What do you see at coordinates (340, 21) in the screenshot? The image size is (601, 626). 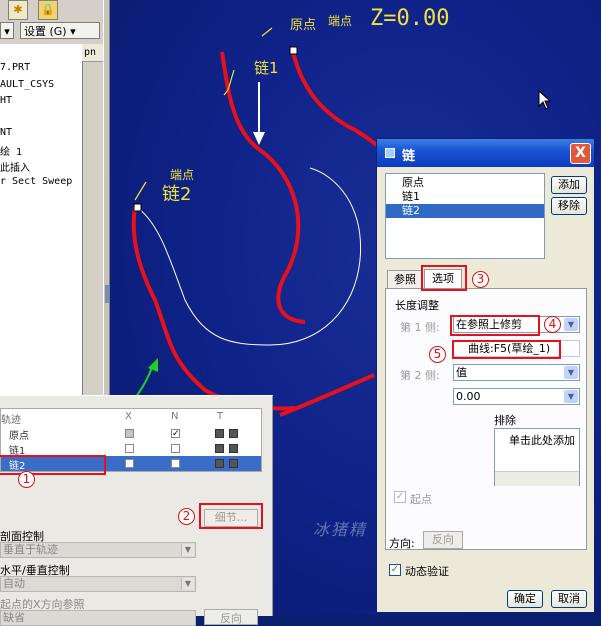 I see `endpoint-label: 端点` at bounding box center [340, 21].